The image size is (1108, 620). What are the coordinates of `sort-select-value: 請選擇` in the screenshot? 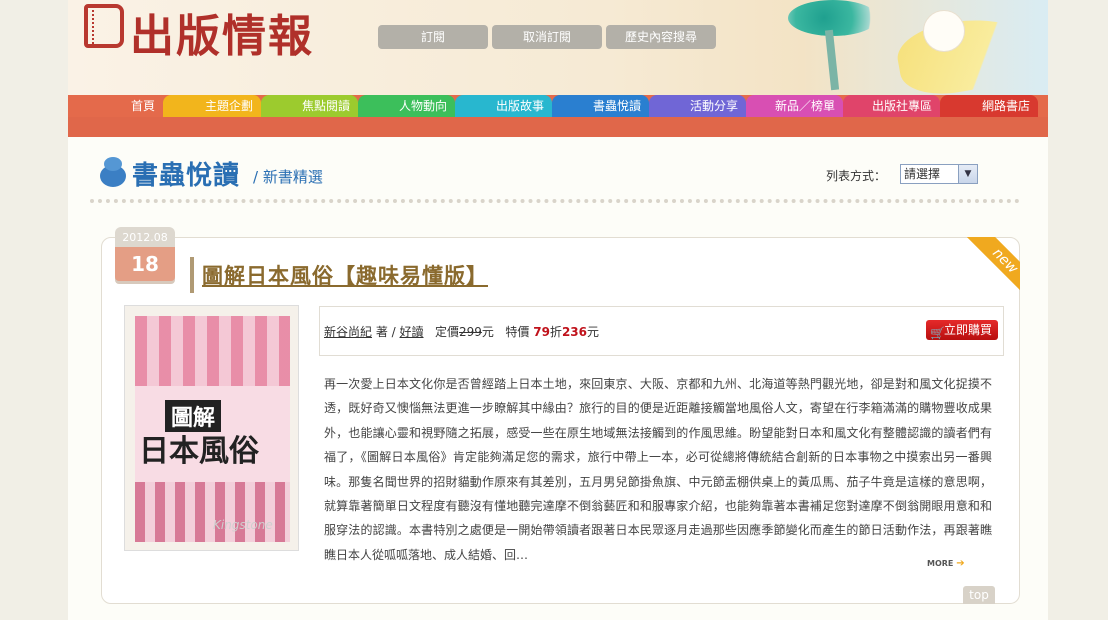 It's located at (922, 174).